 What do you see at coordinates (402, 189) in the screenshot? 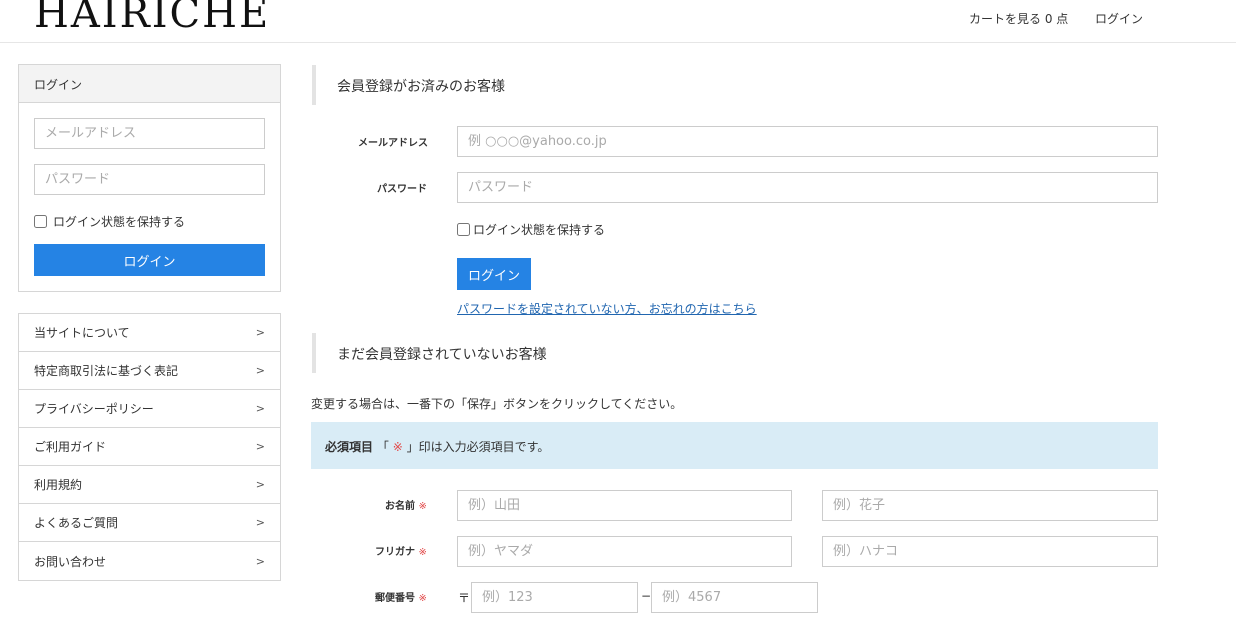
I see `password-label: パスワード` at bounding box center [402, 189].